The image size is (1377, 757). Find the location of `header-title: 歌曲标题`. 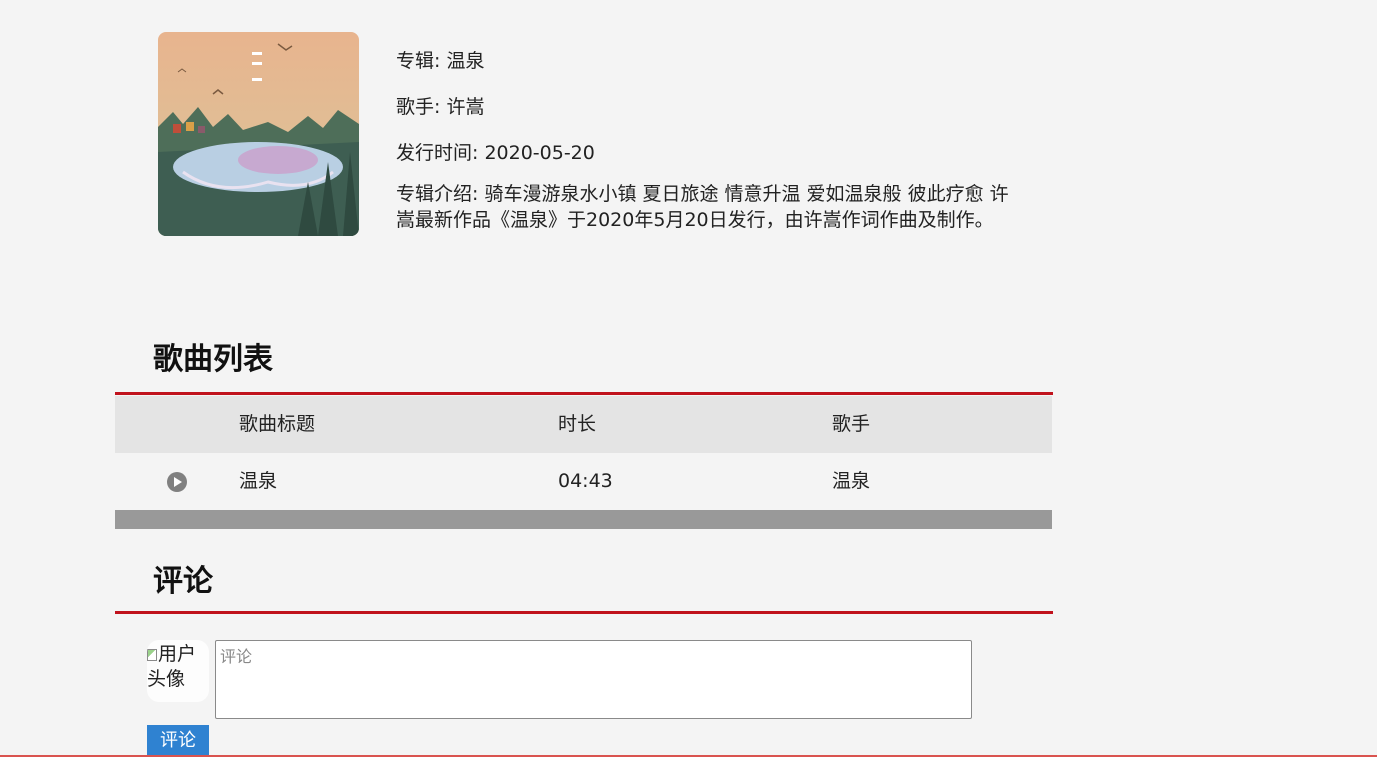

header-title: 歌曲标题 is located at coordinates (277, 424).